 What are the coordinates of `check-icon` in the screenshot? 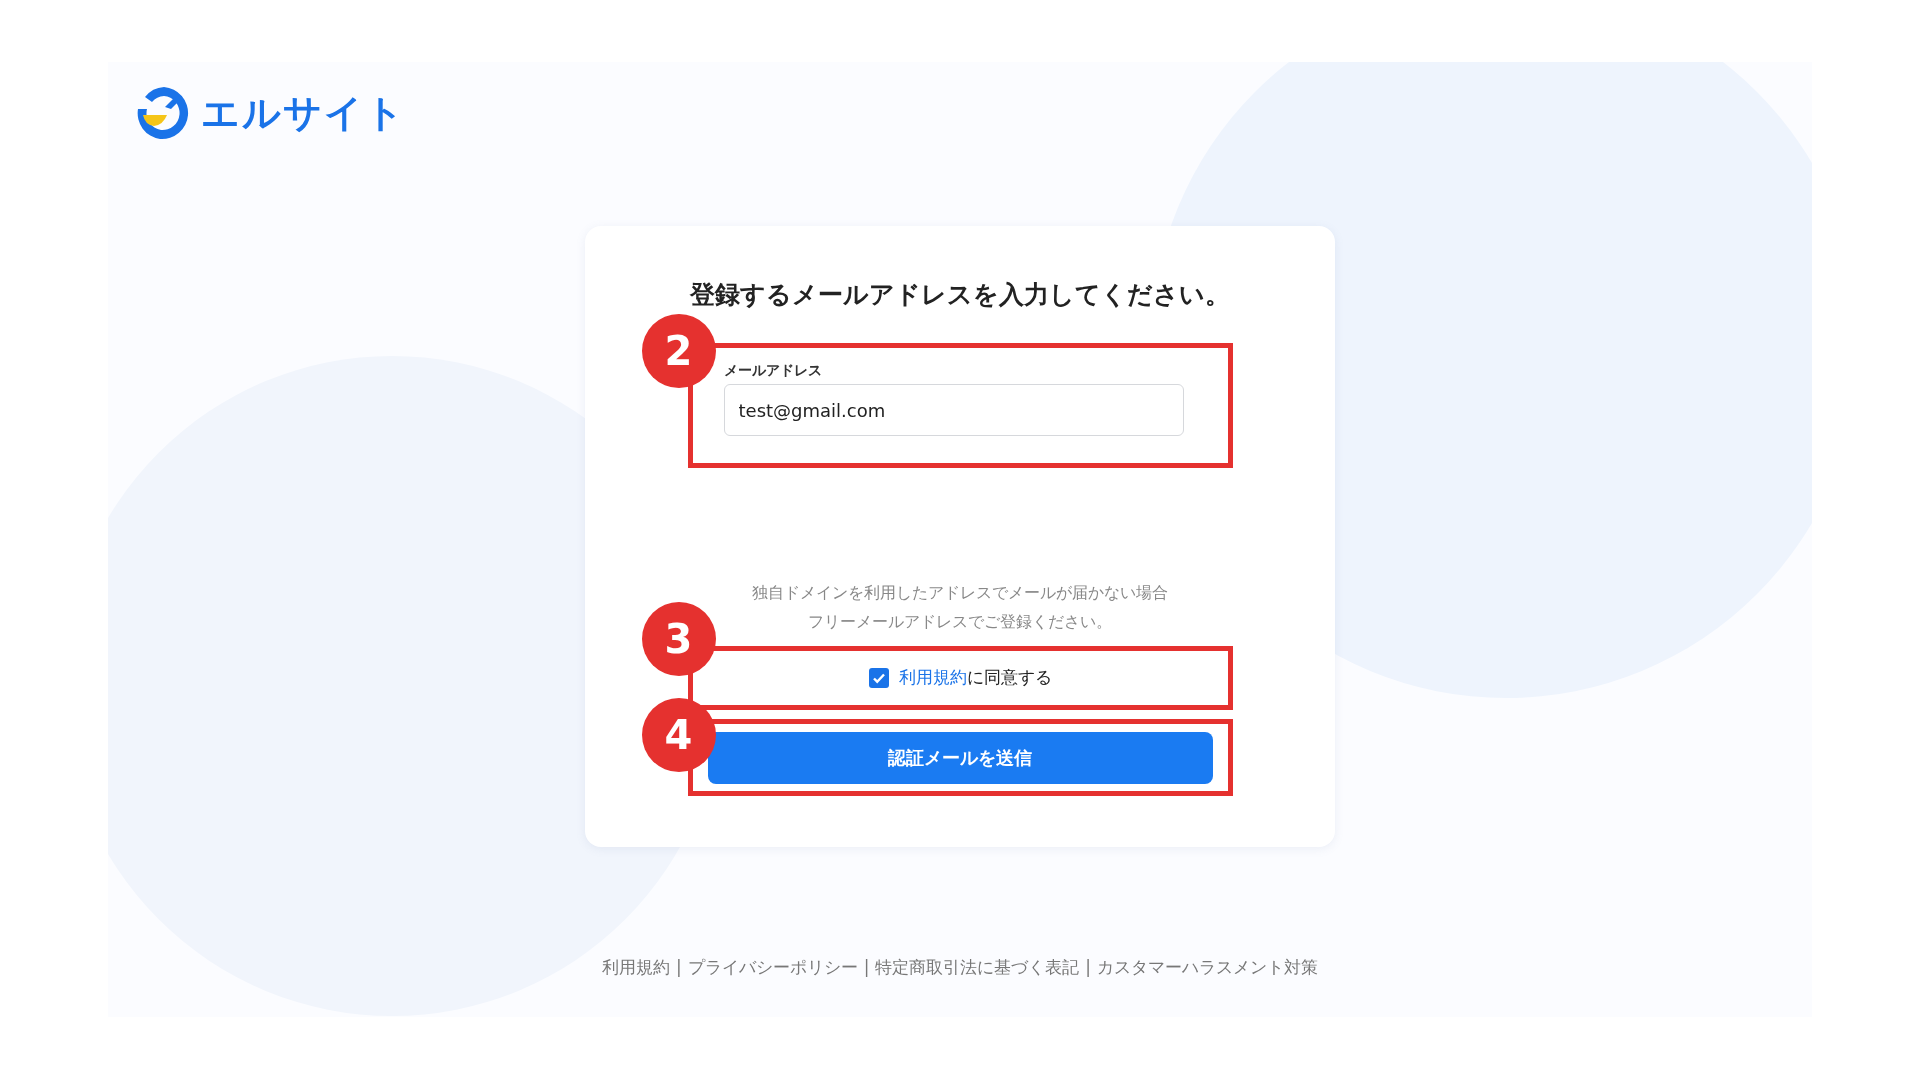 It's located at (878, 678).